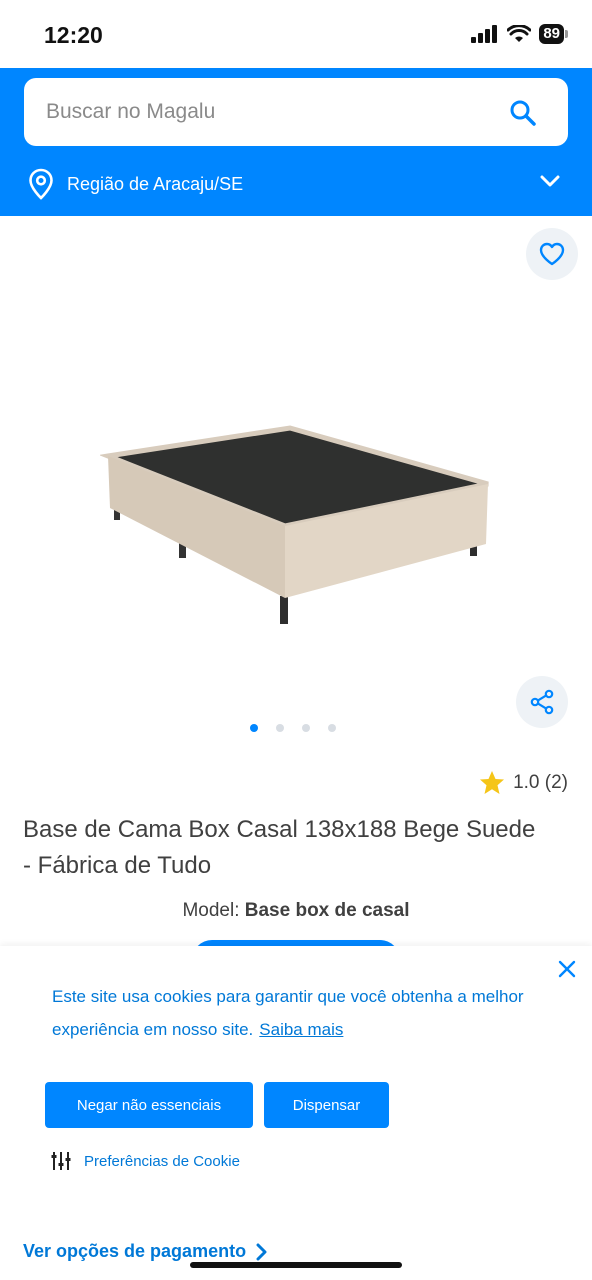 The image size is (592, 1280). I want to click on status-icons: 89, so click(519, 34).